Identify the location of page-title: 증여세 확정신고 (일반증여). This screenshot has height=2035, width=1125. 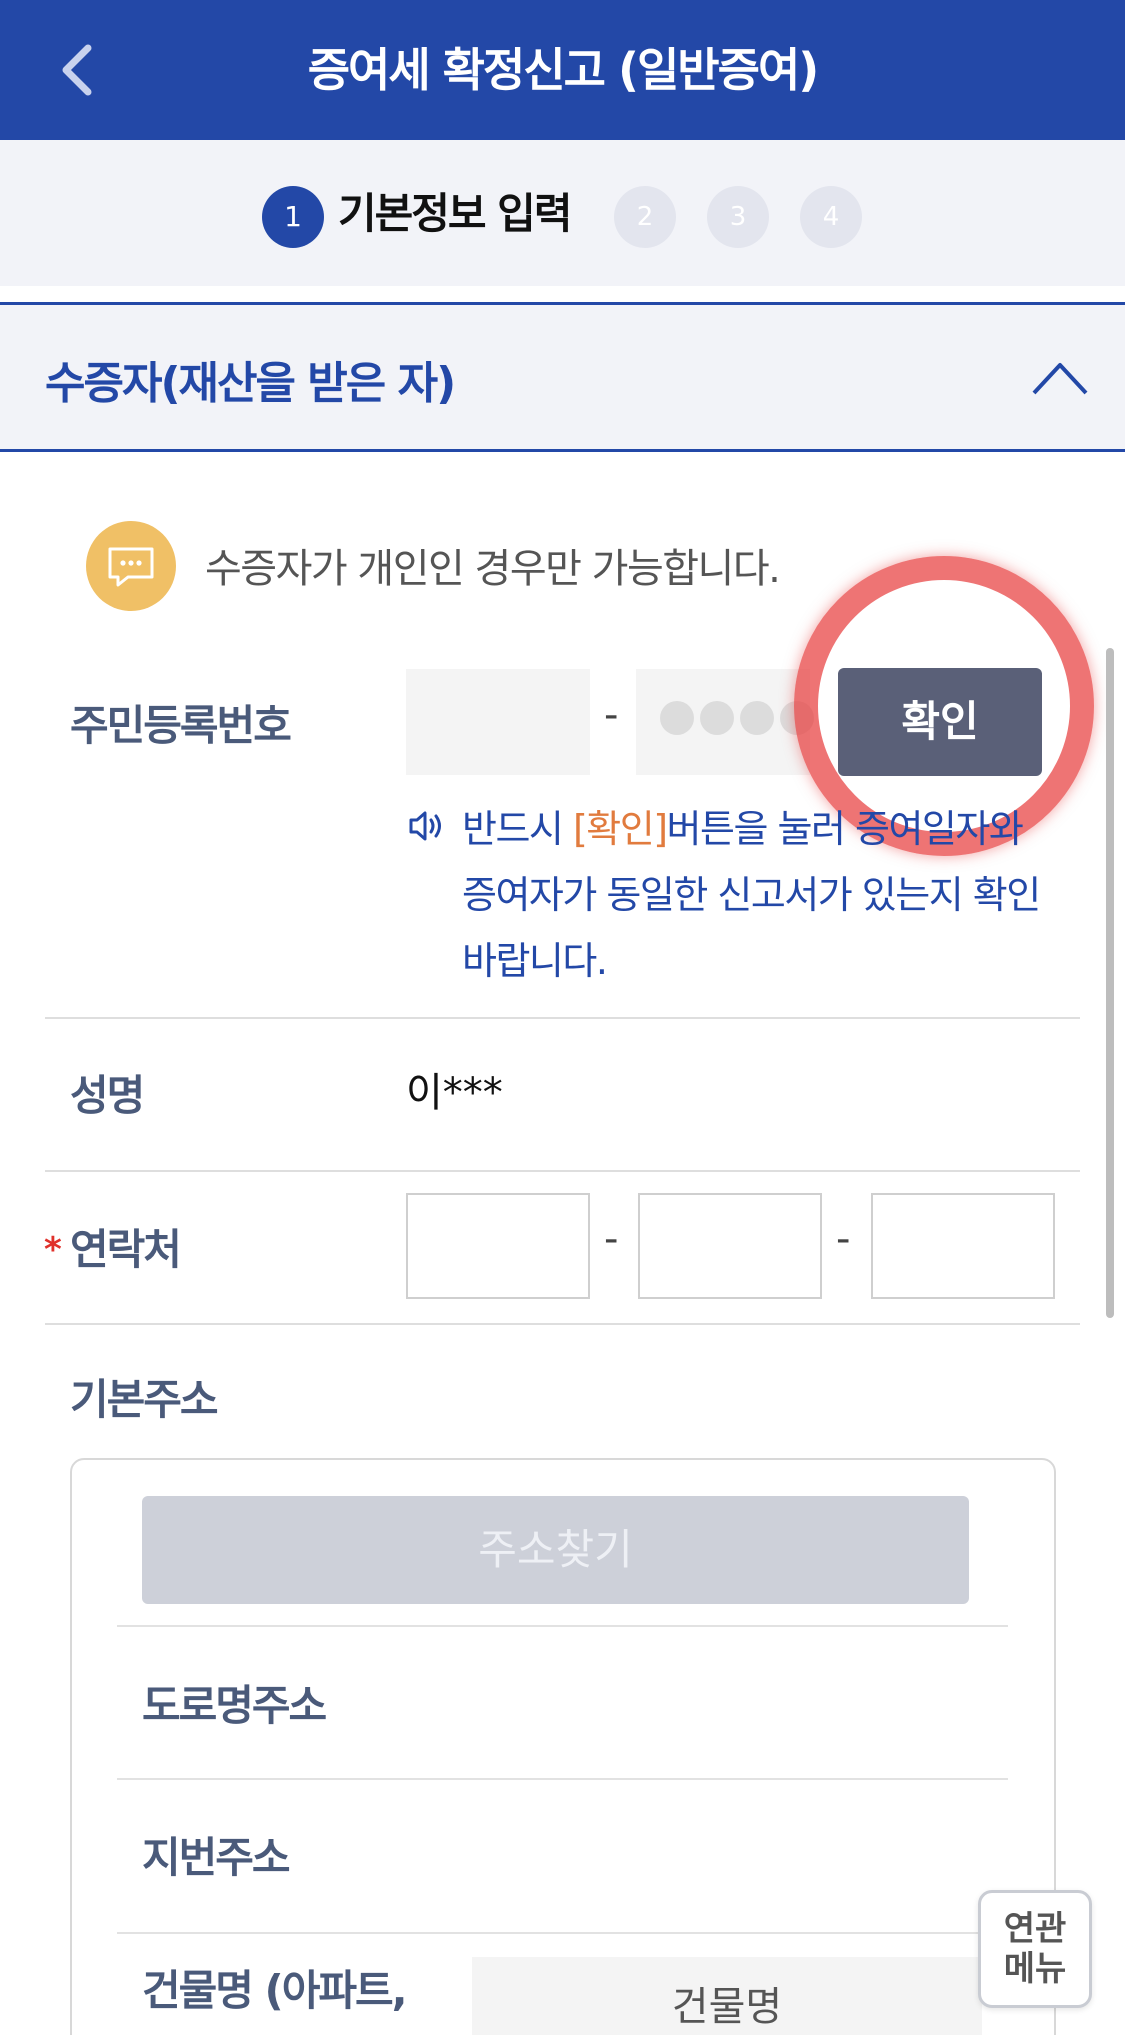
(563, 70).